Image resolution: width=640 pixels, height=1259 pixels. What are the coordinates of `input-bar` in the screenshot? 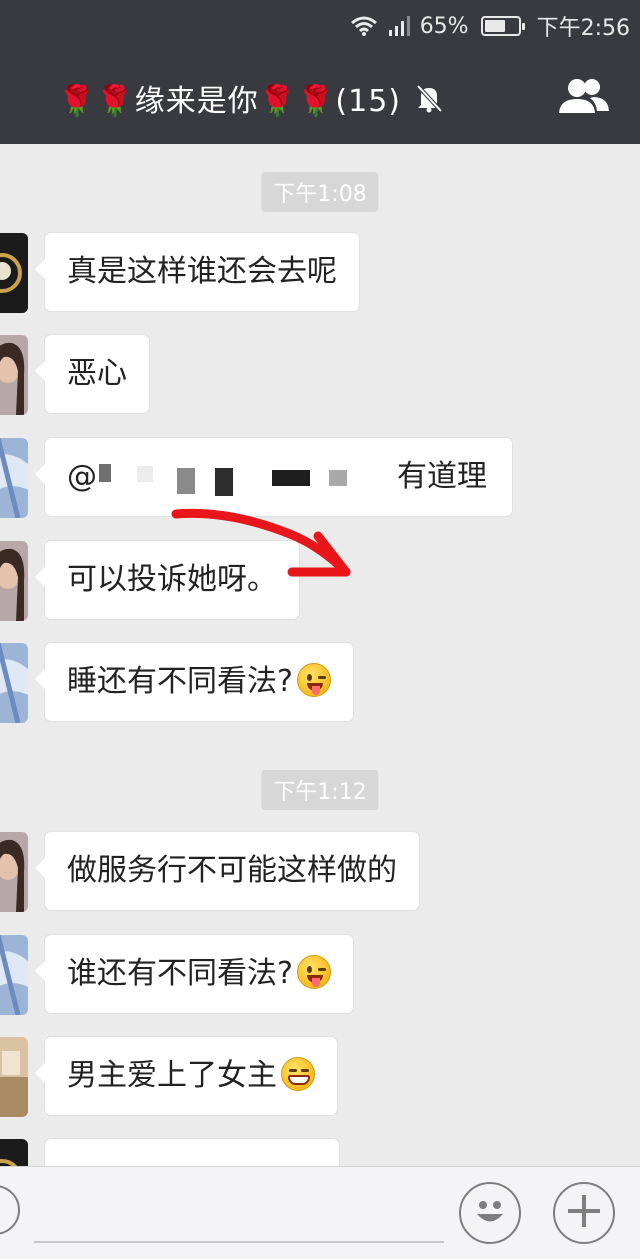 It's located at (320, 1212).